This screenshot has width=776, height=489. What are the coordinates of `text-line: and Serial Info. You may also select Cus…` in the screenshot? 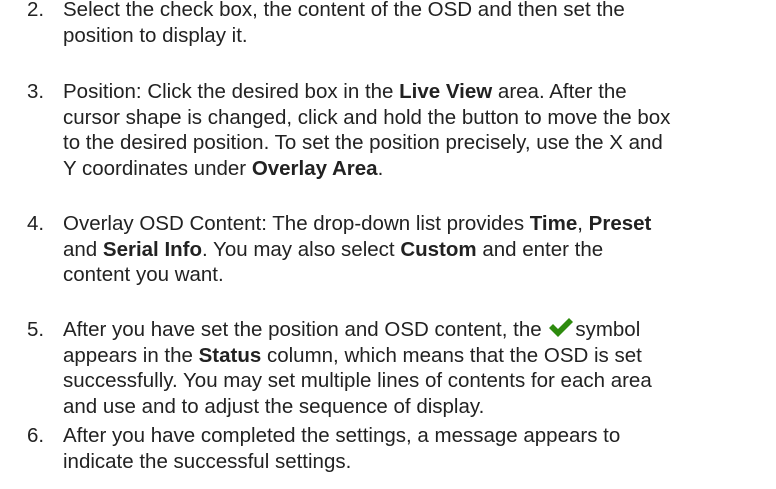 It's located at (415, 250).